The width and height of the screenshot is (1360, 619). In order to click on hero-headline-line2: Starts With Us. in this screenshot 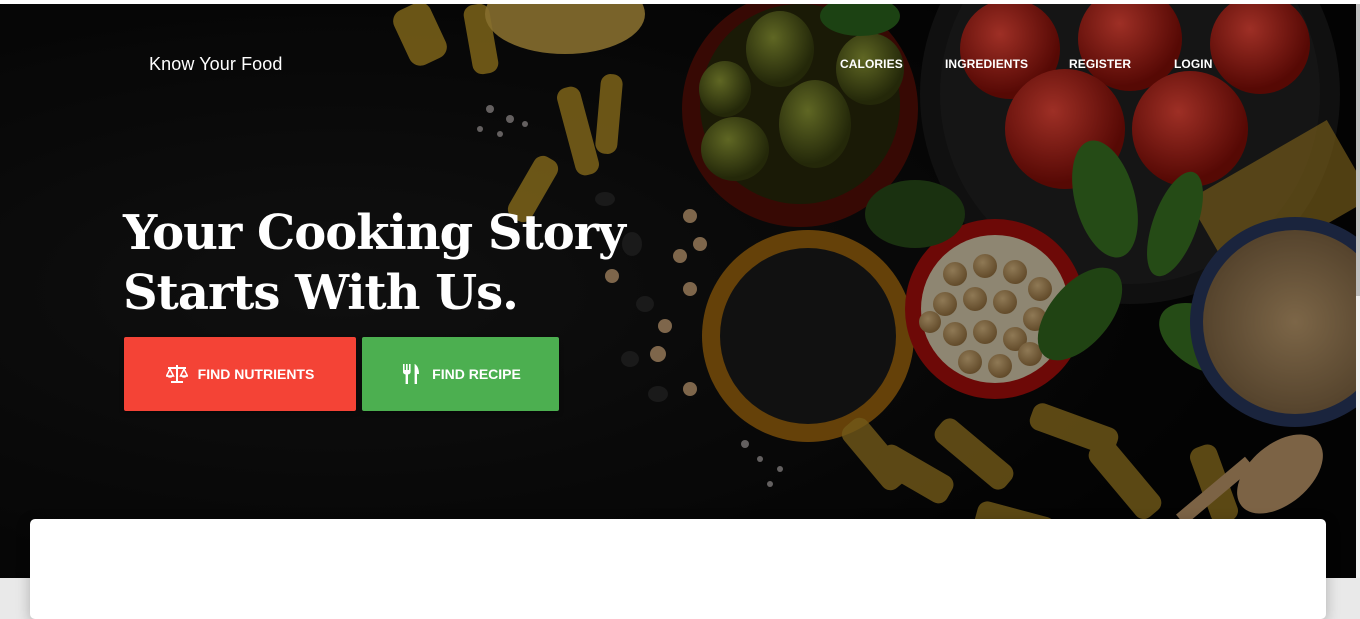, I will do `click(321, 293)`.